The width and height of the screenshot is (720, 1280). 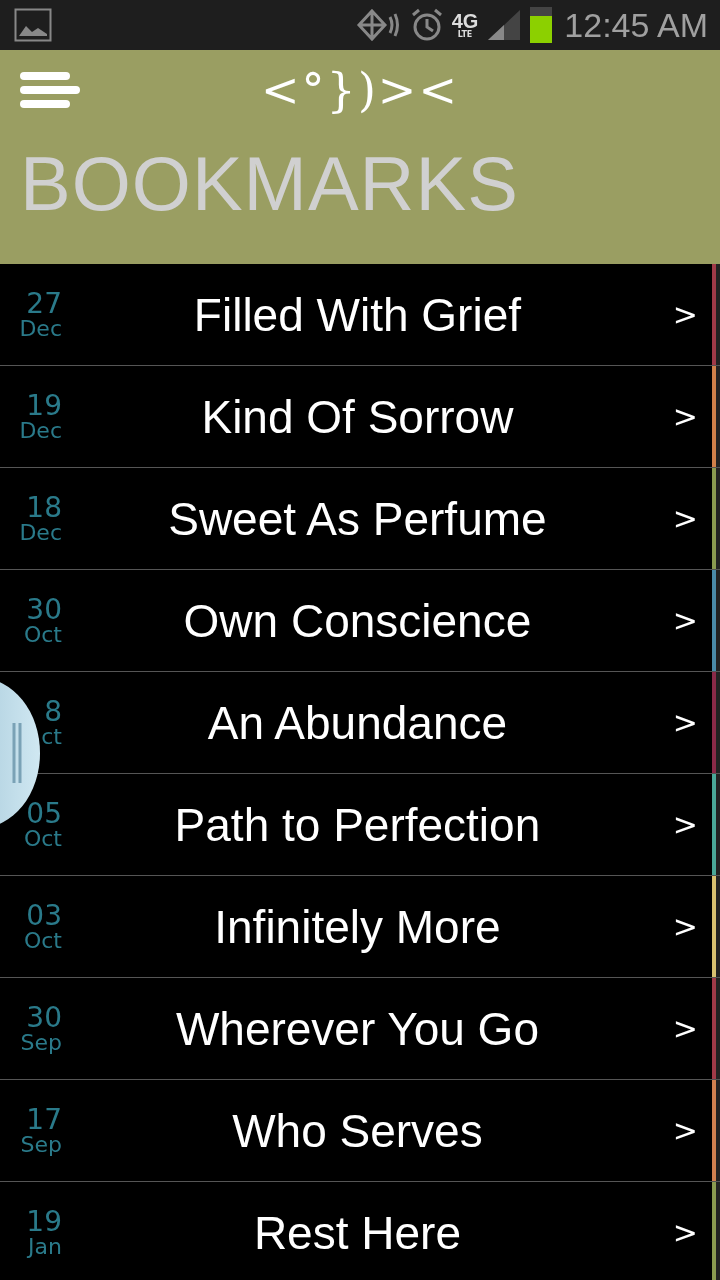 I want to click on bookmark-title: Kind Of Sorrow, so click(x=367, y=416).